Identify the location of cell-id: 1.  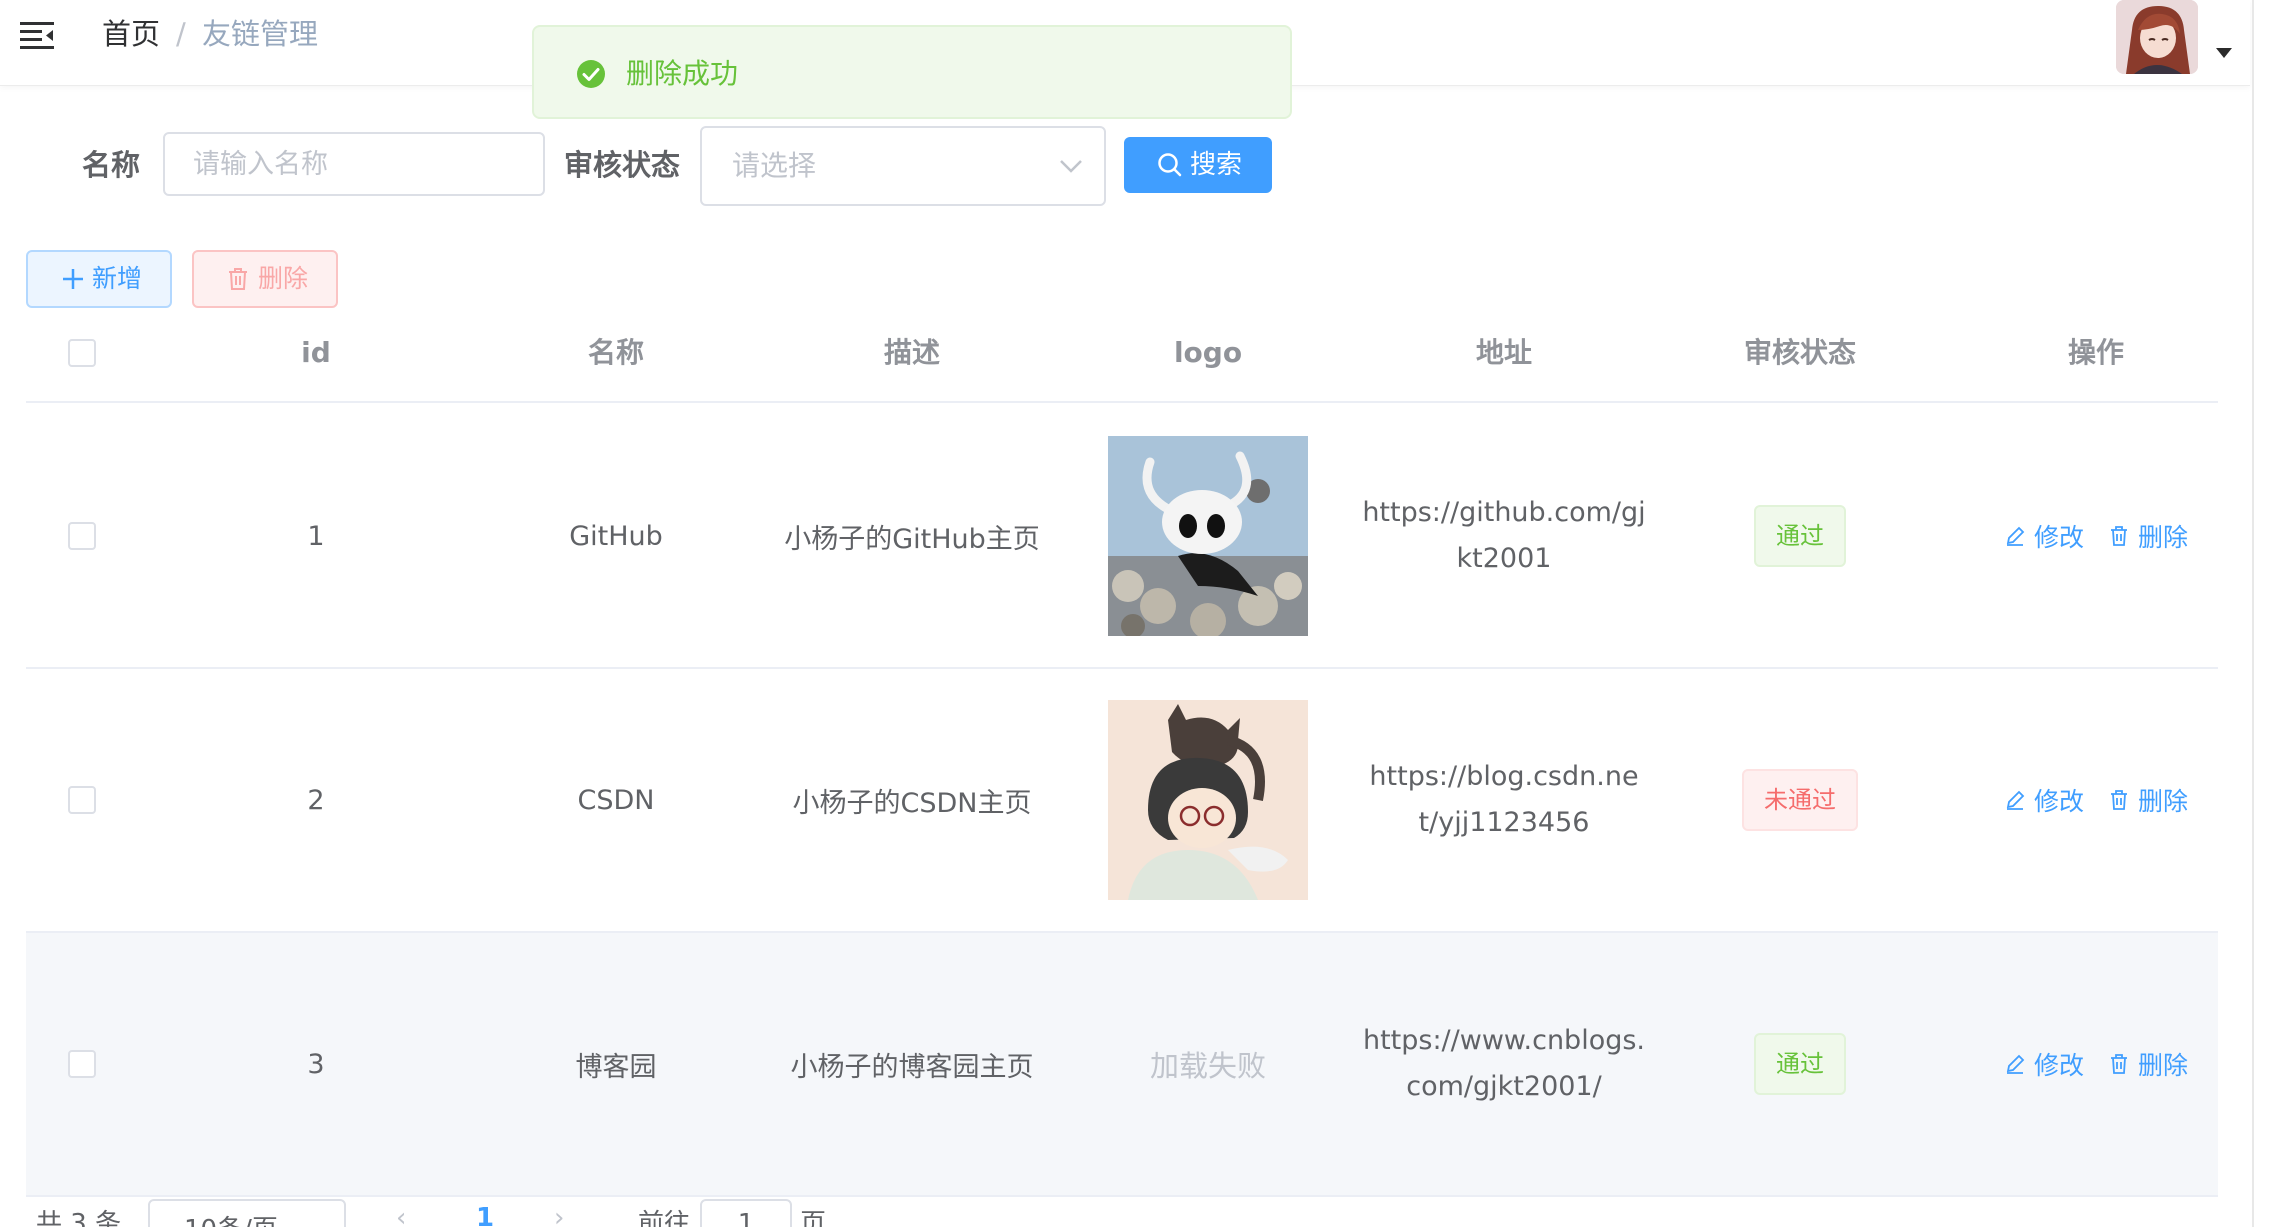
(316, 536).